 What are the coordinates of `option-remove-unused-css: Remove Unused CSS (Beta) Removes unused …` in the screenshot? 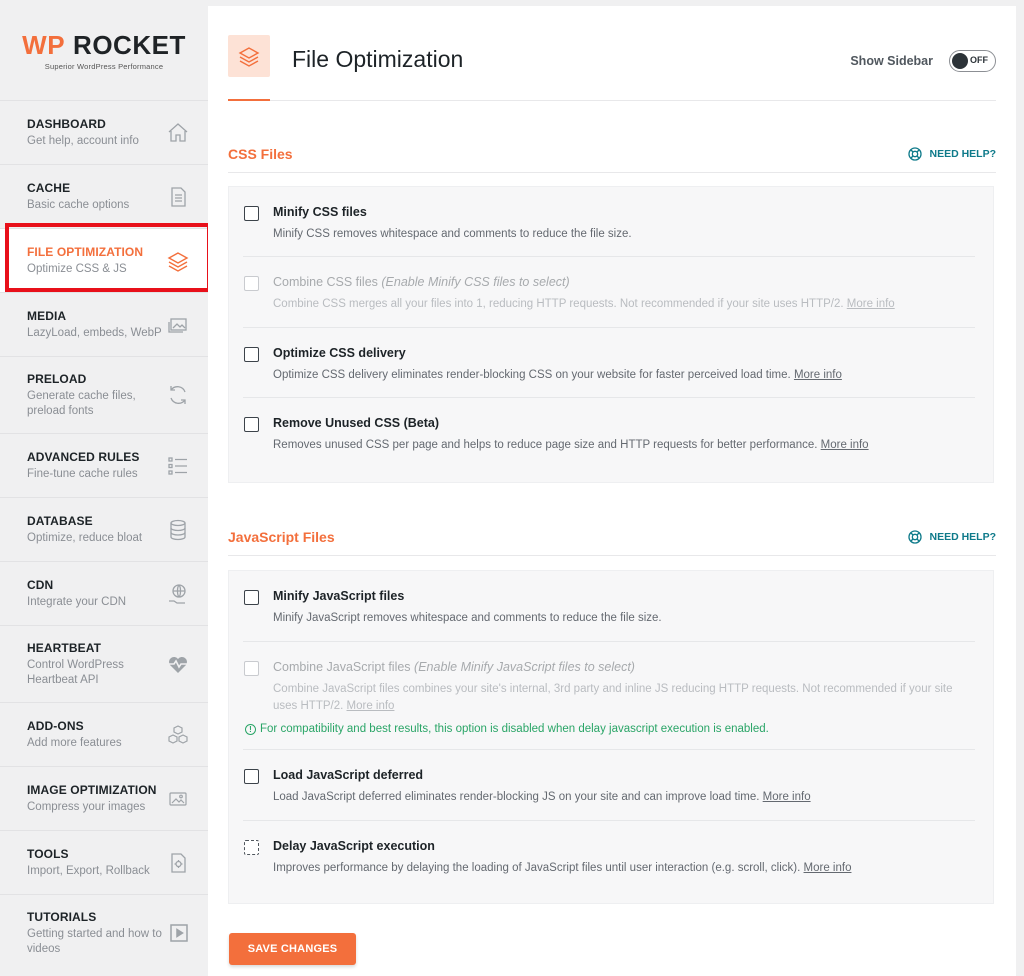 It's located at (609, 433).